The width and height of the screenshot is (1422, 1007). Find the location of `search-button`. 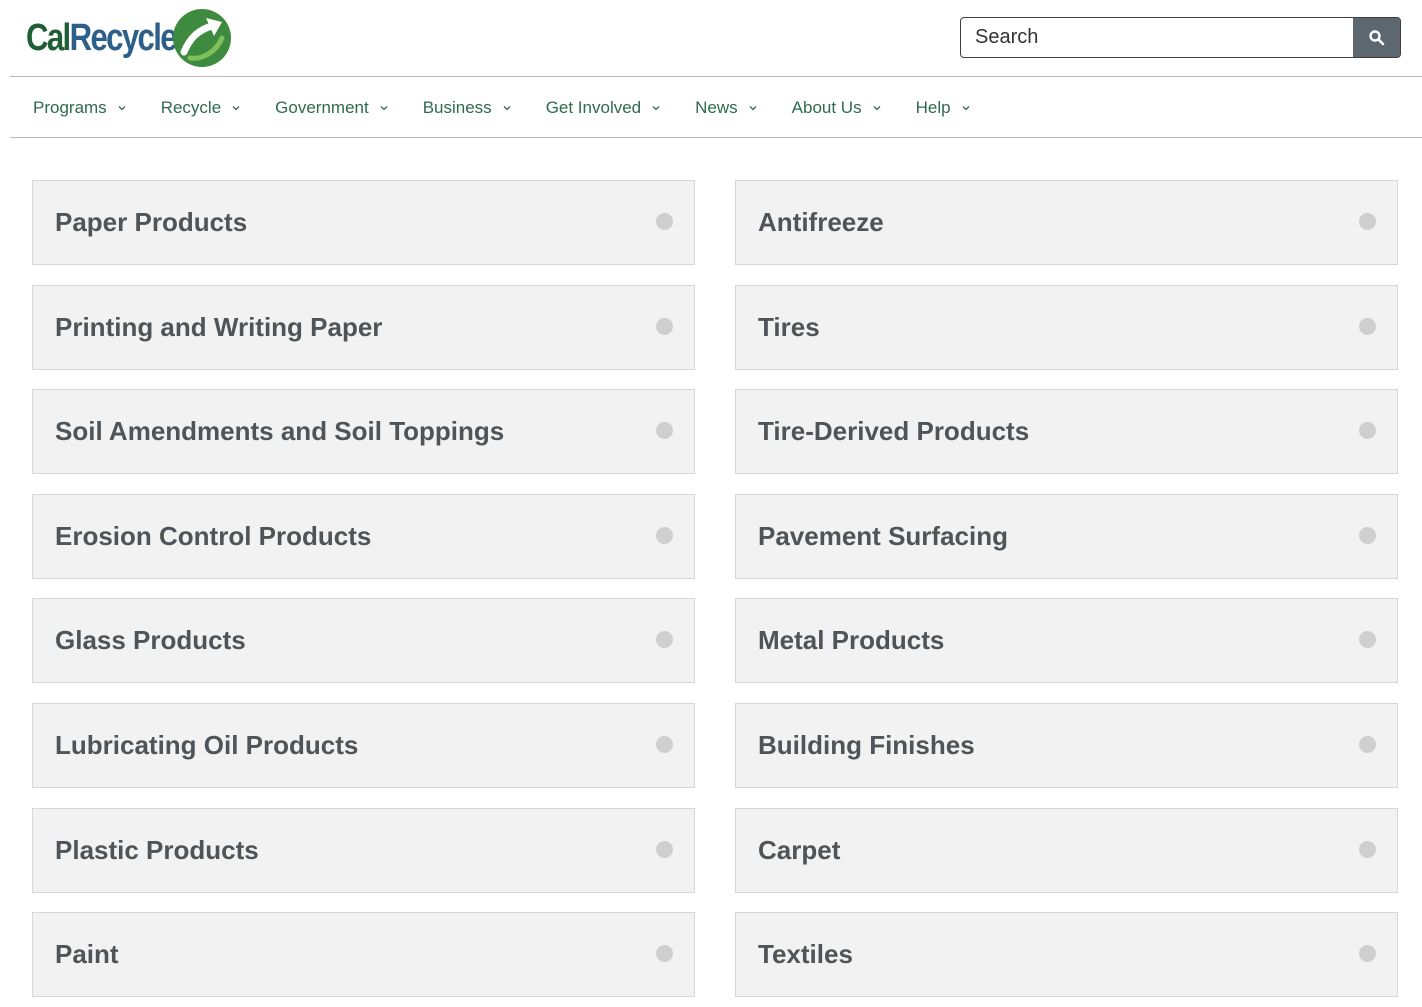

search-button is located at coordinates (1376, 37).